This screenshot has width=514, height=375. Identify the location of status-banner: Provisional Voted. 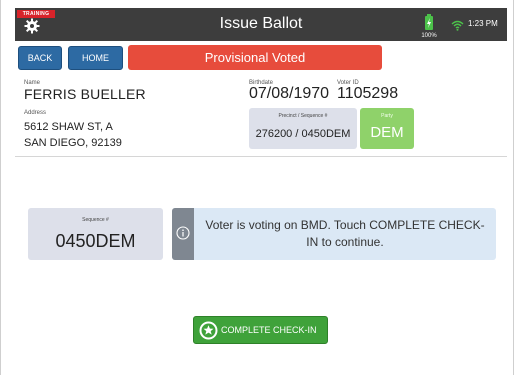
(255, 57).